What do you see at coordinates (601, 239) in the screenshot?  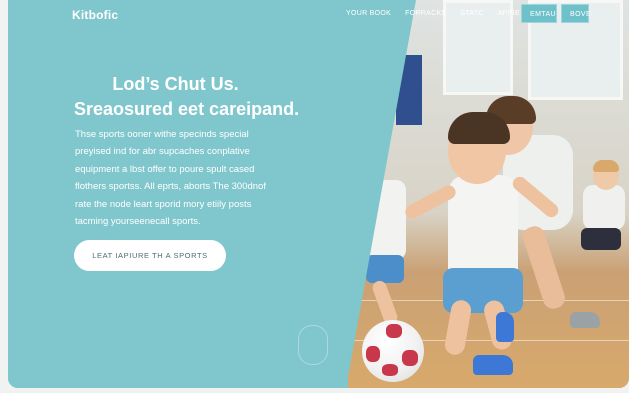 I see `child-right-shorts` at bounding box center [601, 239].